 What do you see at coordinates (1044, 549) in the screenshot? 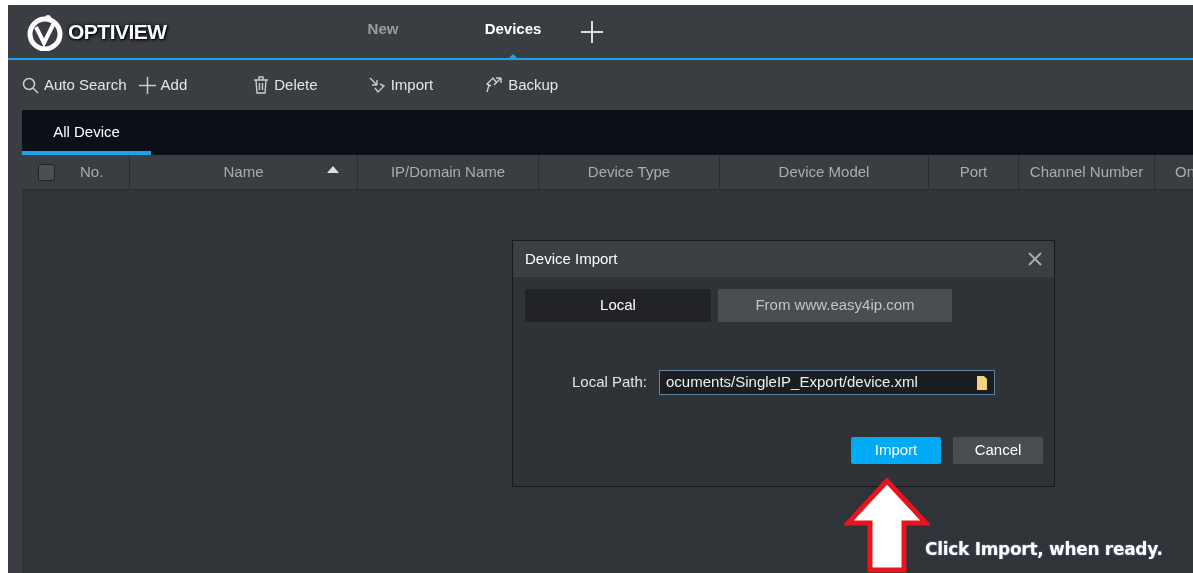
I see `instruction-text: Click Import, when ready.` at bounding box center [1044, 549].